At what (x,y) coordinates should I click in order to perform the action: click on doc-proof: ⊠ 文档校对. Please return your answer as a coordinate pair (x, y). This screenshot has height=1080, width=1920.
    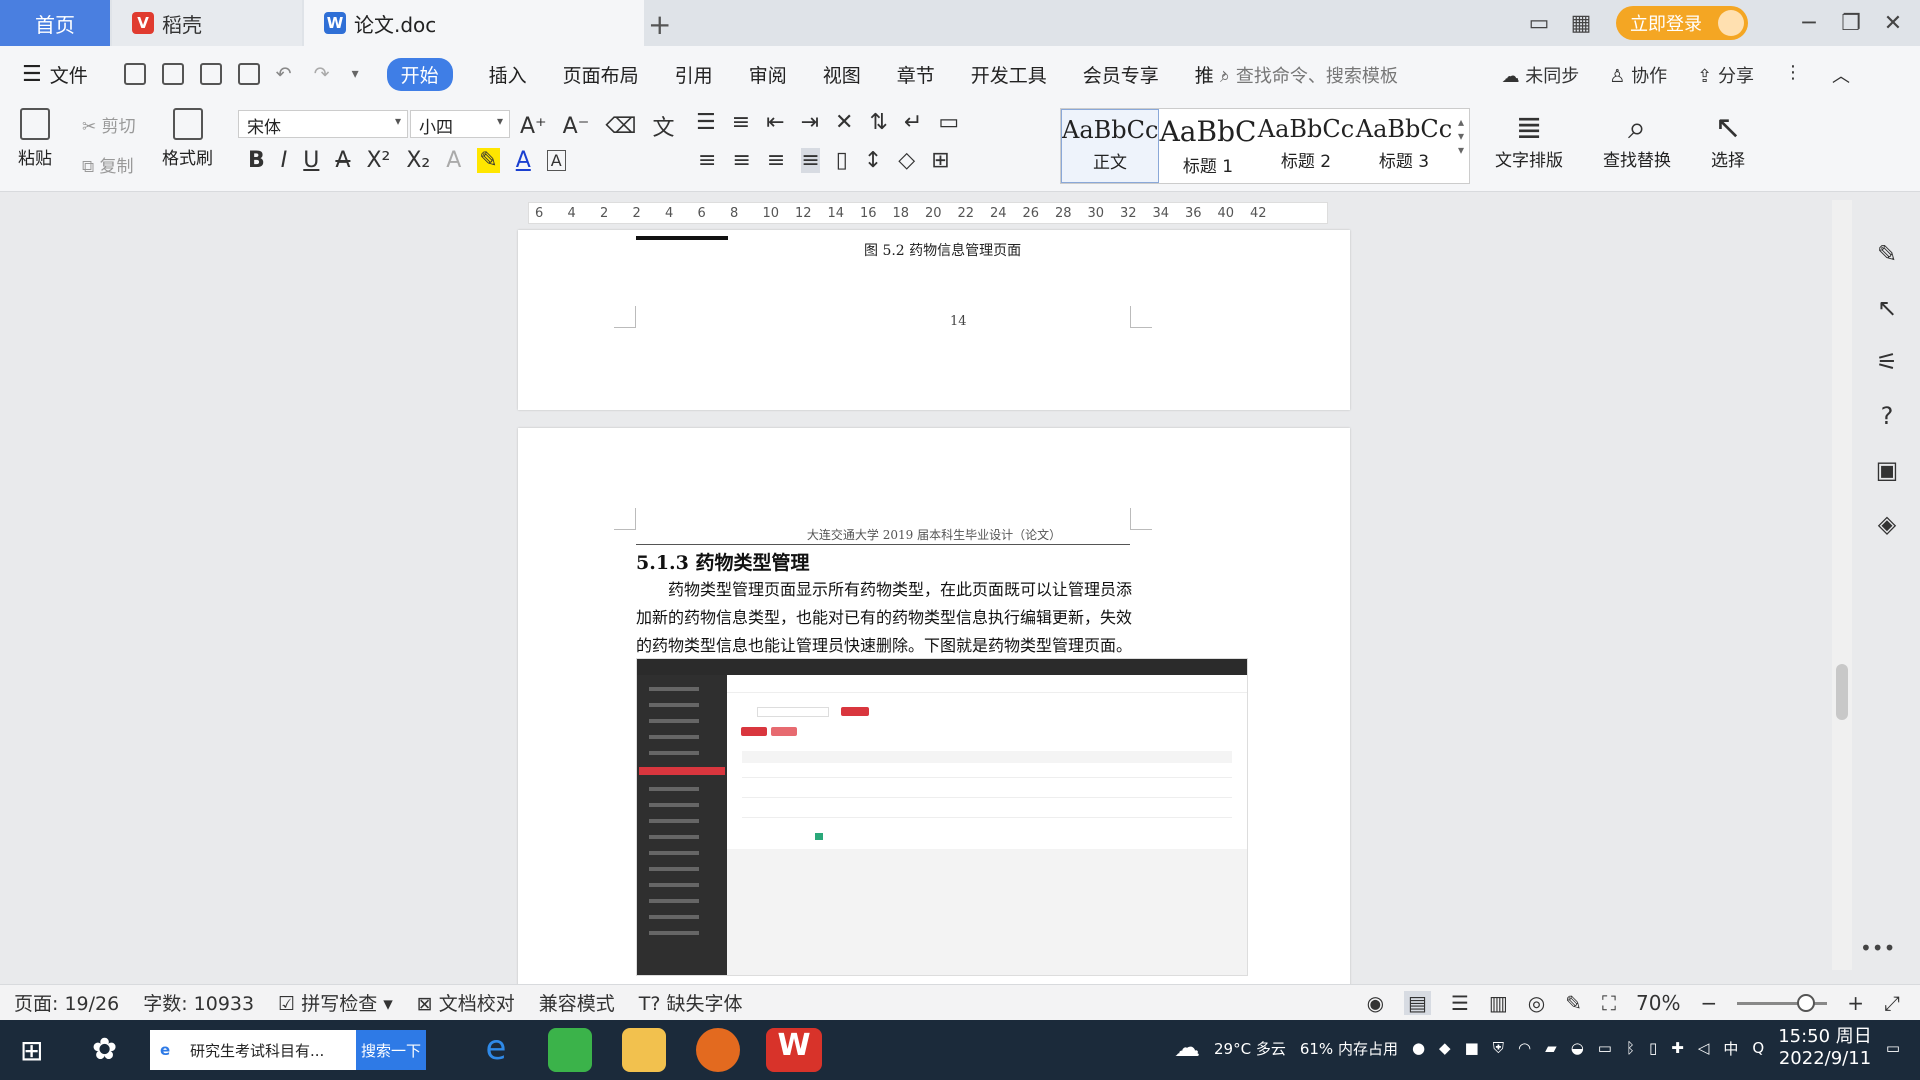
    Looking at the image, I should click on (466, 1002).